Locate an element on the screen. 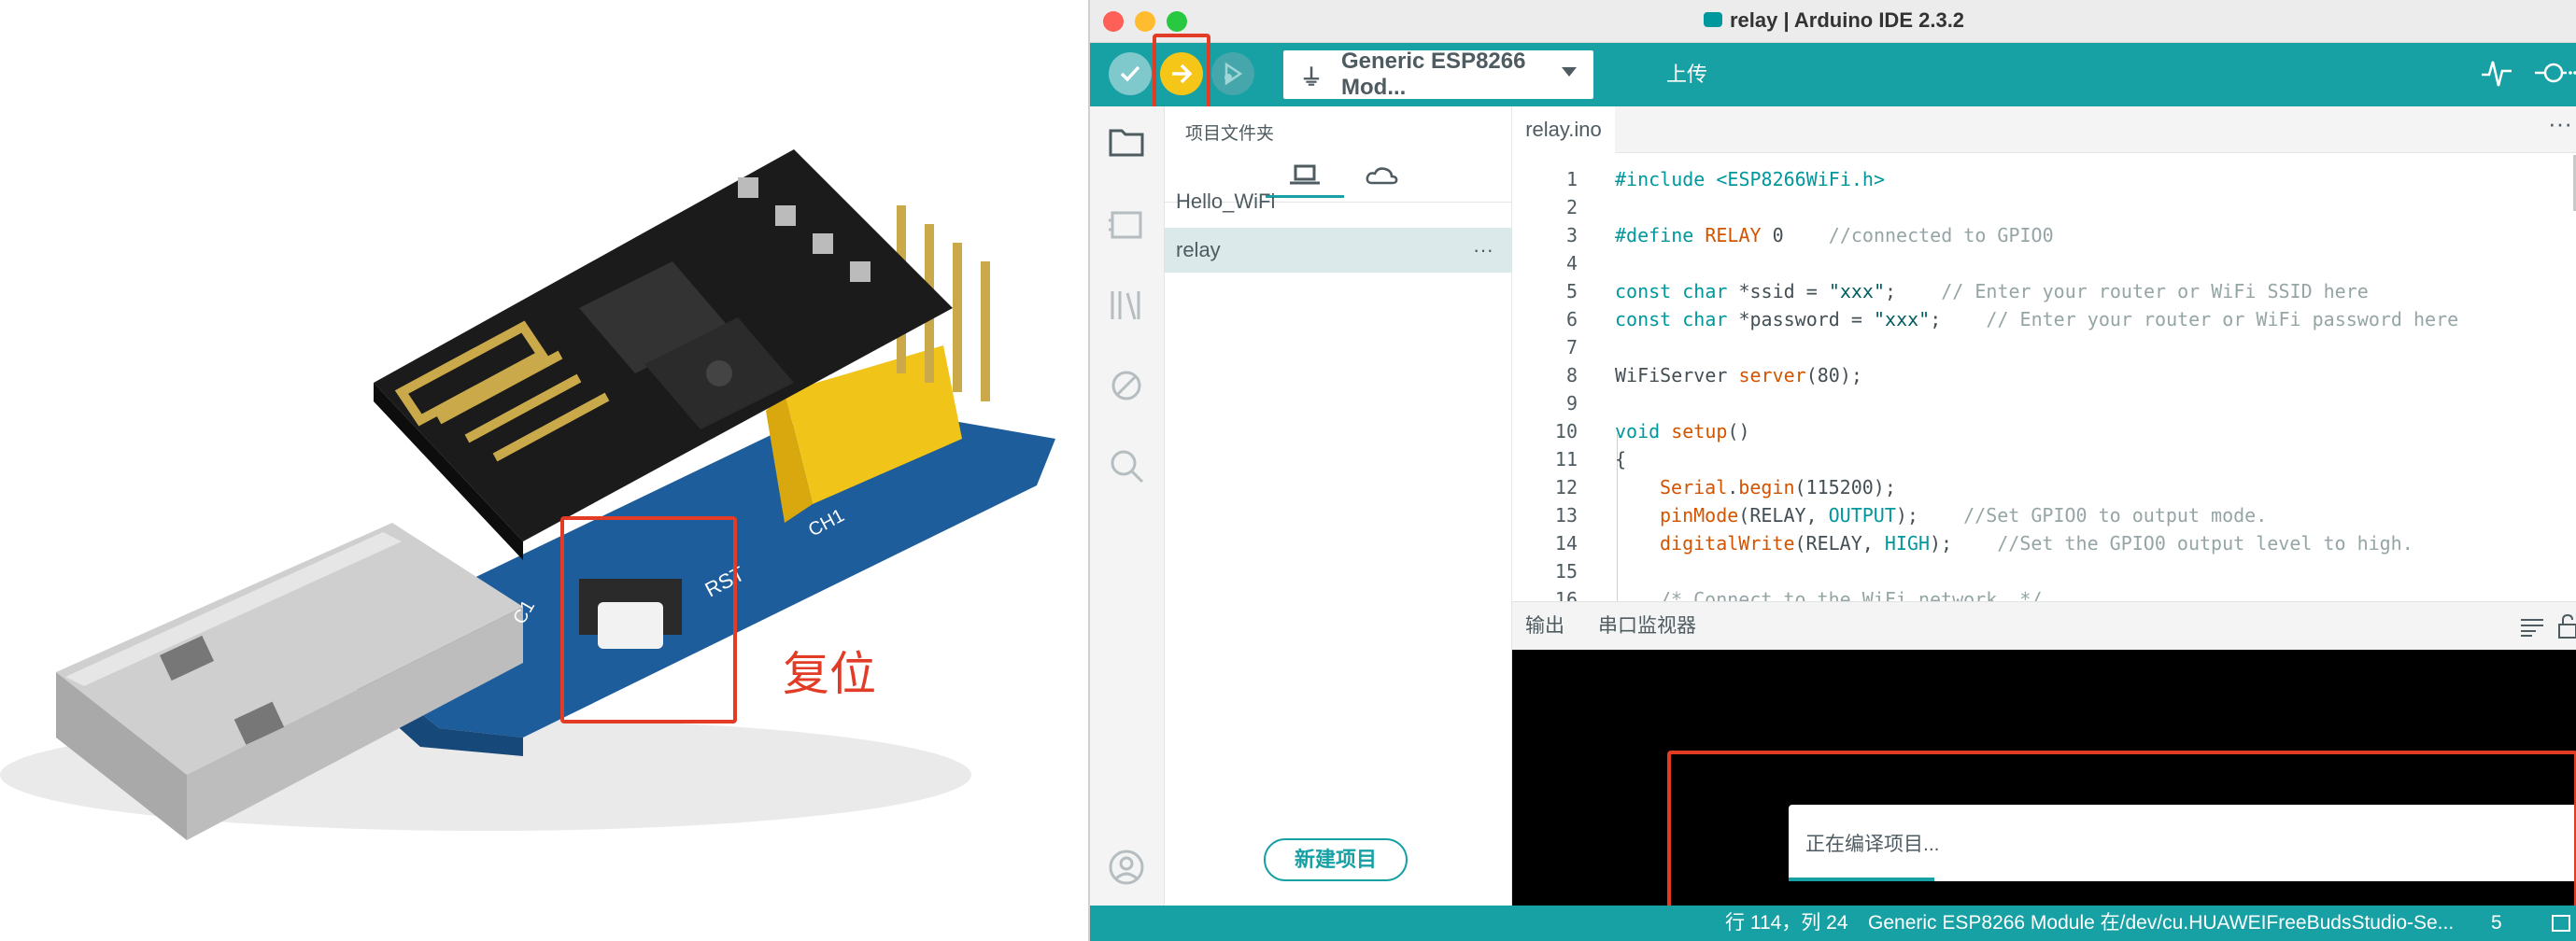 The image size is (2576, 941). code-token: HIGH is located at coordinates (1907, 543).